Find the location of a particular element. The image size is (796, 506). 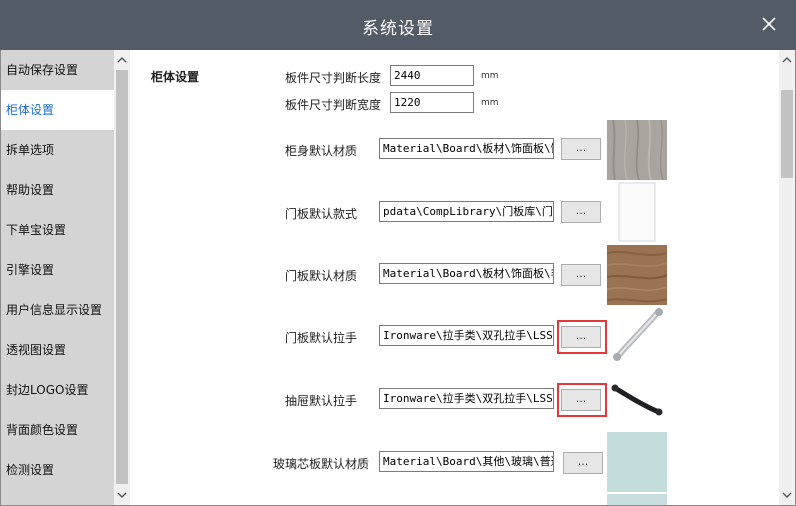

sidebar-scrollbar is located at coordinates (122, 277).